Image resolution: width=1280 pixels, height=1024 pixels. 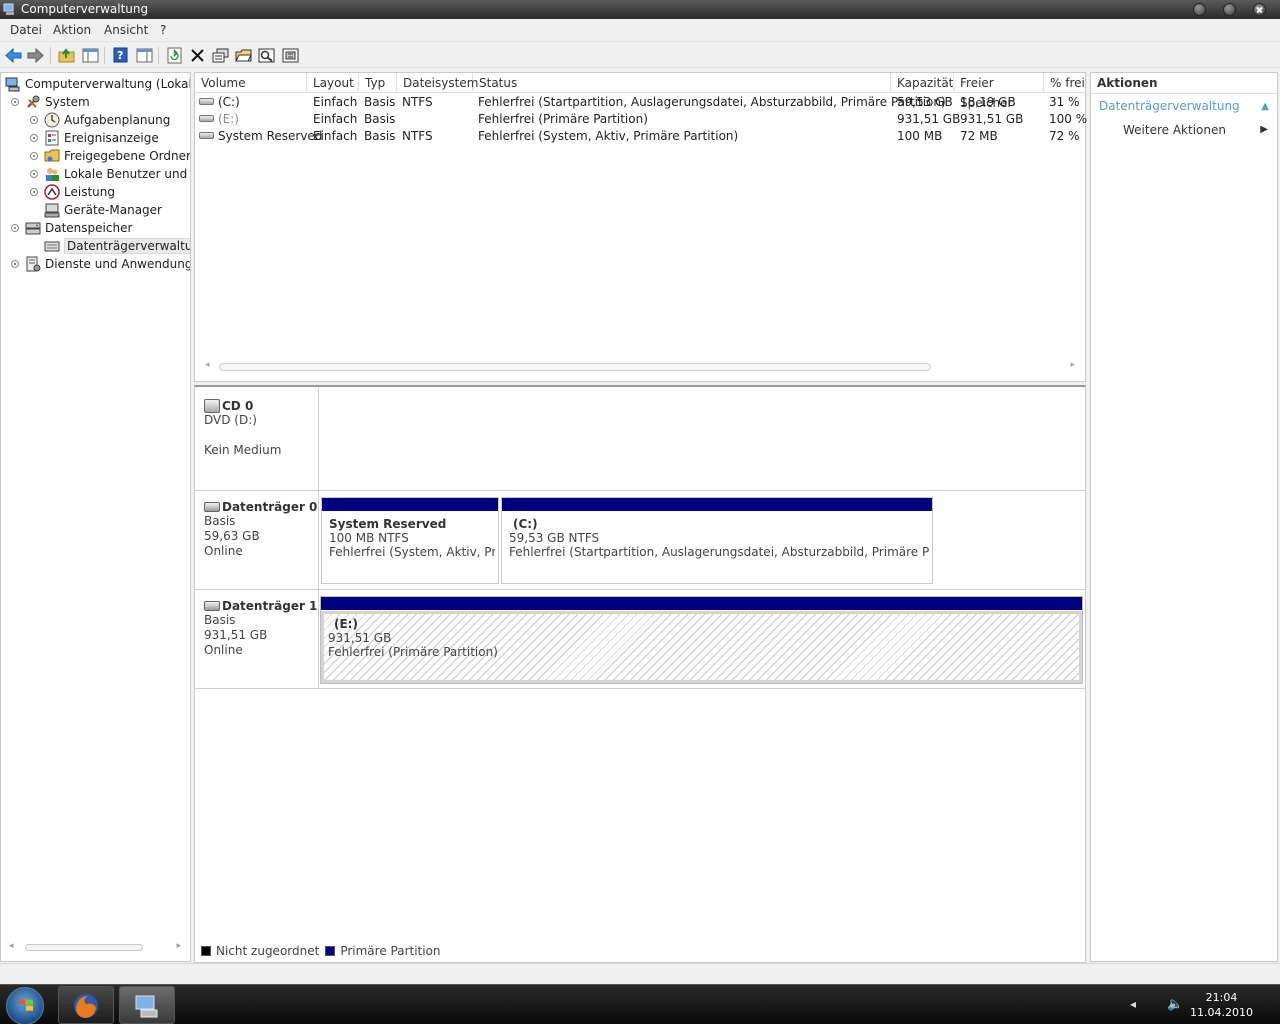 I want to click on export-icon, so click(x=290, y=55).